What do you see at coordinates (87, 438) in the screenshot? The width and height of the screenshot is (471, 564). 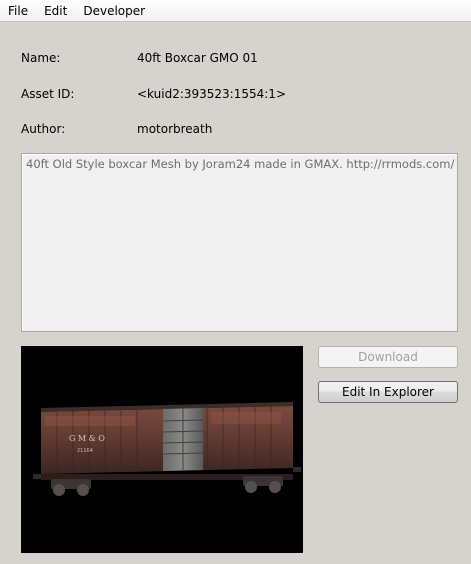 I see `car-lettering: G M & O` at bounding box center [87, 438].